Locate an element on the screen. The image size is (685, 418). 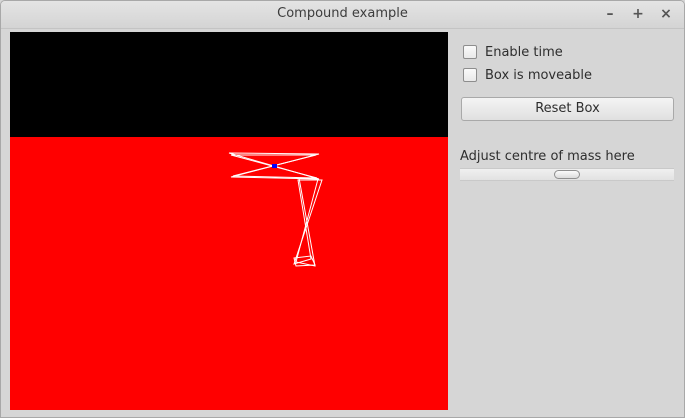
enable-time-label: Enable time is located at coordinates (524, 52).